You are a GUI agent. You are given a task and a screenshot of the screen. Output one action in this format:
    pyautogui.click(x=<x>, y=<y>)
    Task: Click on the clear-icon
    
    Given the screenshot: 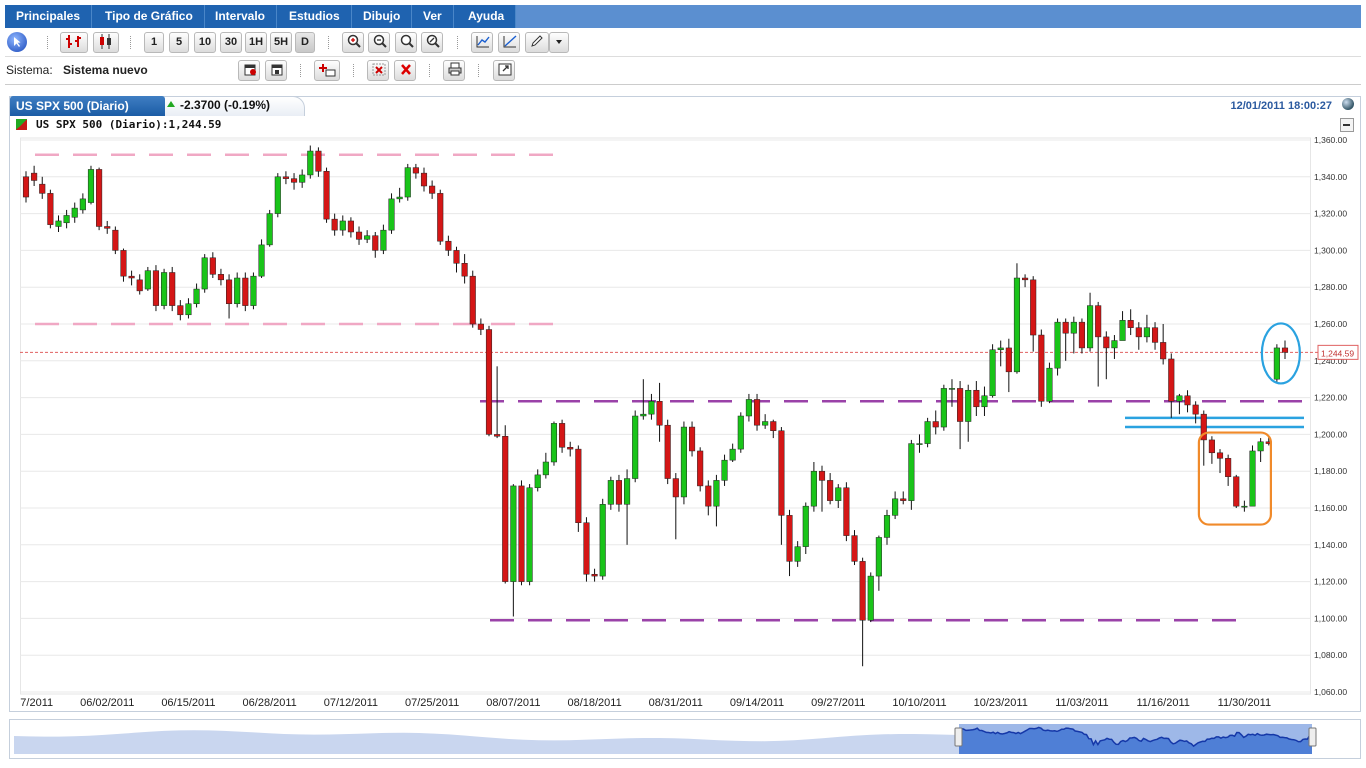 What is the action you would take?
    pyautogui.click(x=378, y=70)
    